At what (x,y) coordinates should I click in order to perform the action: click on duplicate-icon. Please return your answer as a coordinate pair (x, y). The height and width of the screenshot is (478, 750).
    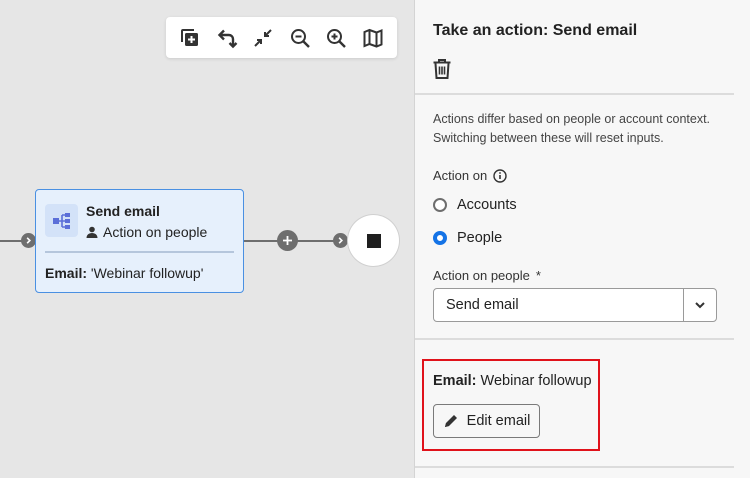
    Looking at the image, I should click on (190, 37).